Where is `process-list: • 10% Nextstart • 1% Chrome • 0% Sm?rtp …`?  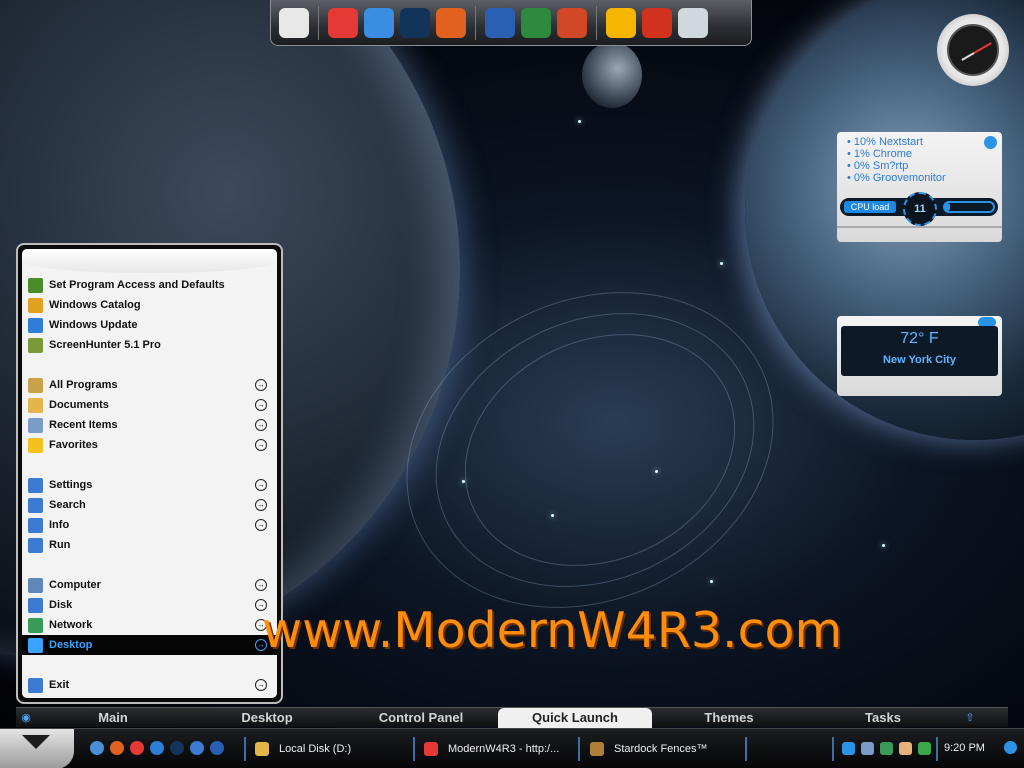 process-list: • 10% Nextstart • 1% Chrome • 0% Sm?rtp … is located at coordinates (919, 160).